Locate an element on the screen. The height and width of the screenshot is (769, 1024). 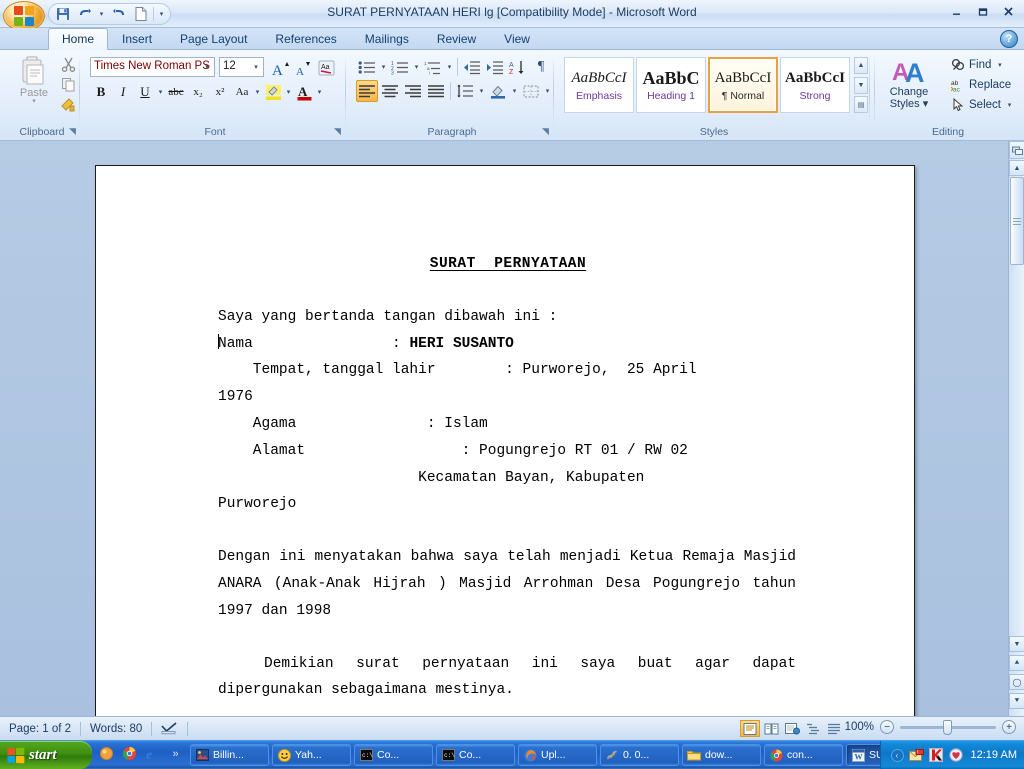
outline-view-button is located at coordinates (813, 728).